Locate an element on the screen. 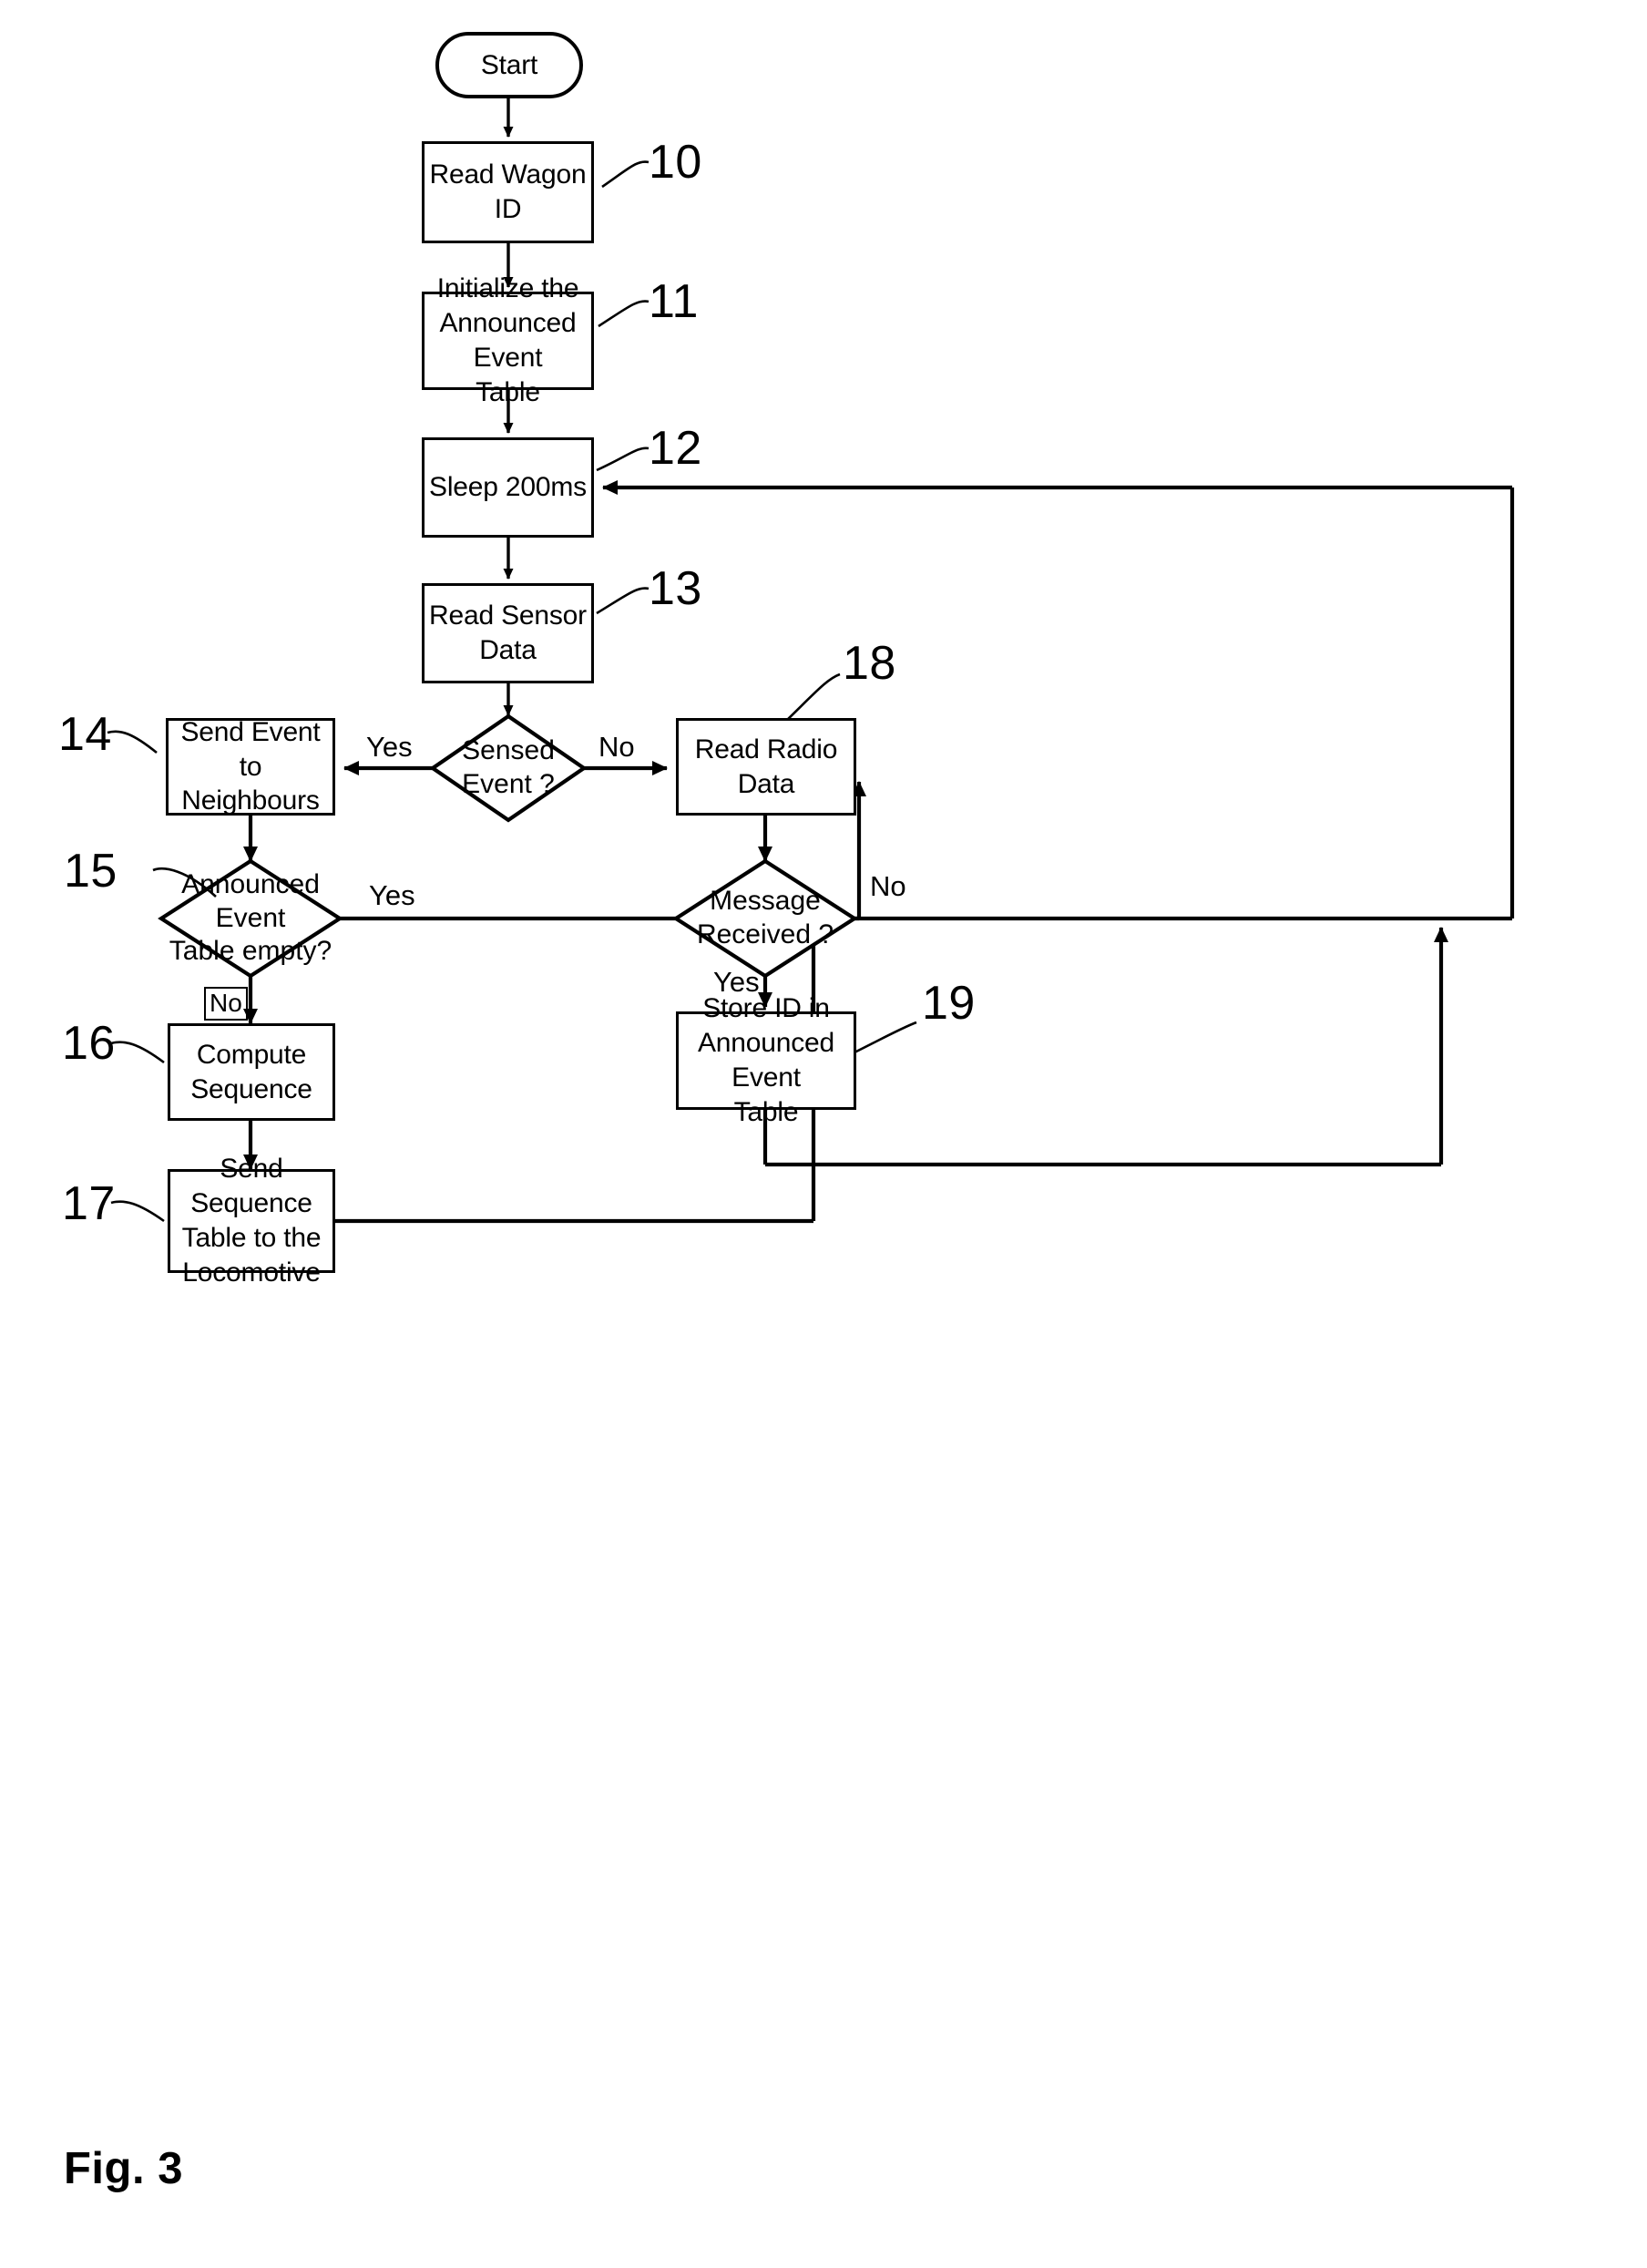  process-read-wagon-id: Read Wagon ID is located at coordinates (508, 192).